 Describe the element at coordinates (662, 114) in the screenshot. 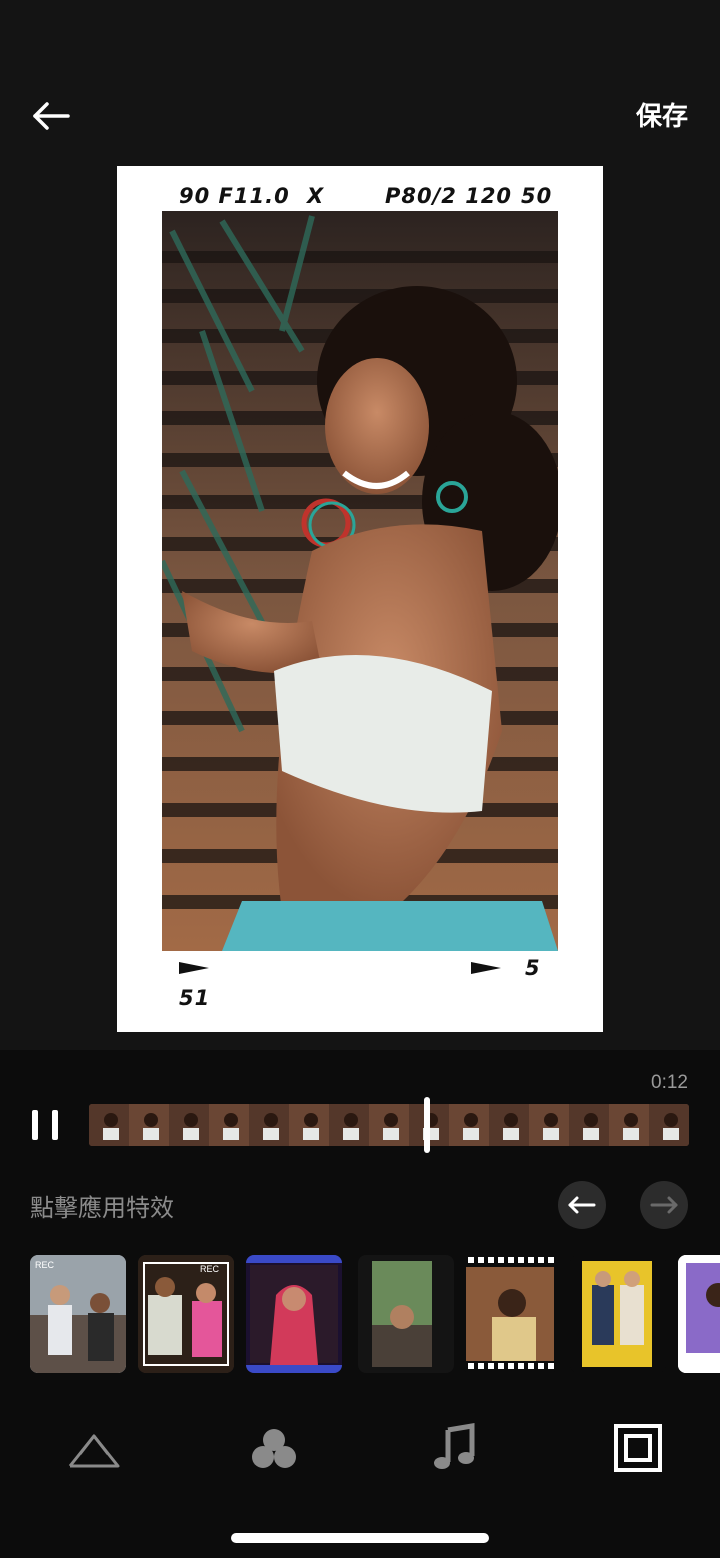

I see `save-button: 保存` at that location.